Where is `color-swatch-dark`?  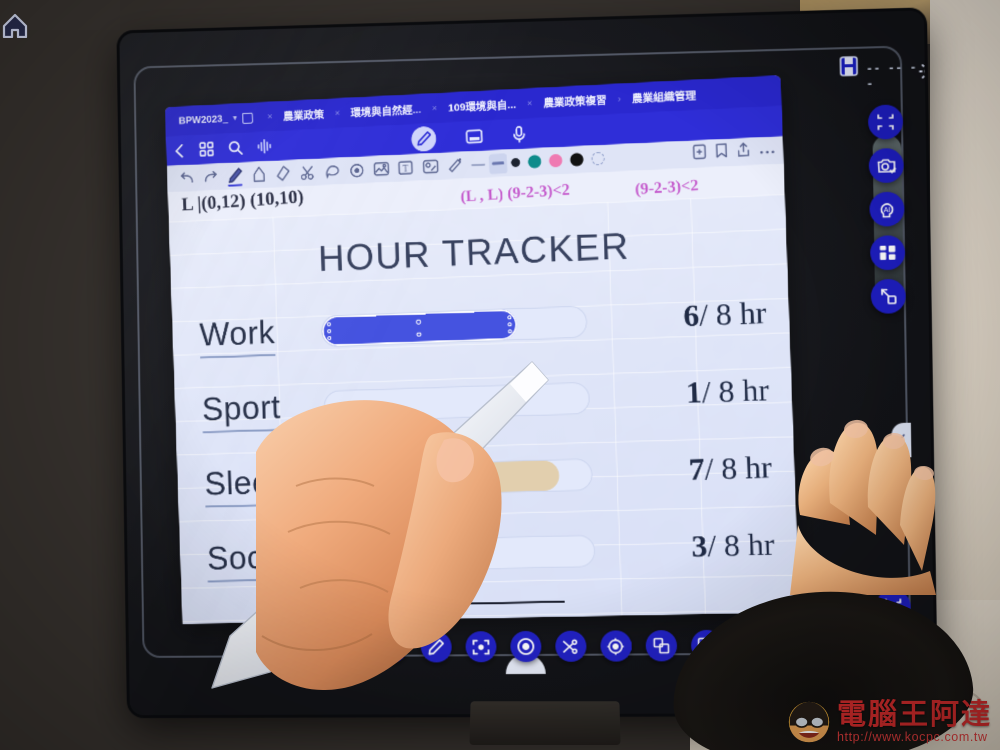 color-swatch-dark is located at coordinates (515, 162).